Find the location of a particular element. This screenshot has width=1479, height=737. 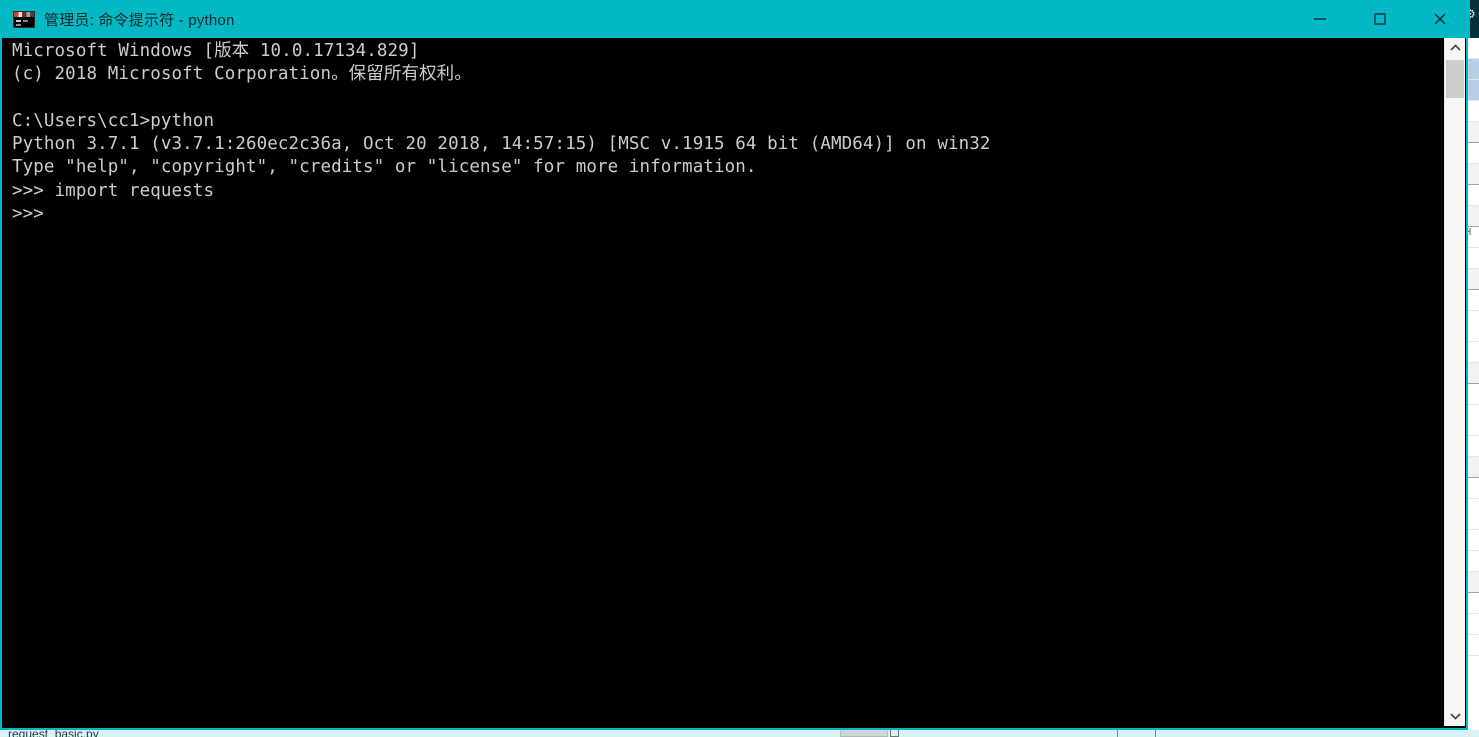

close-icon is located at coordinates (1440, 19).